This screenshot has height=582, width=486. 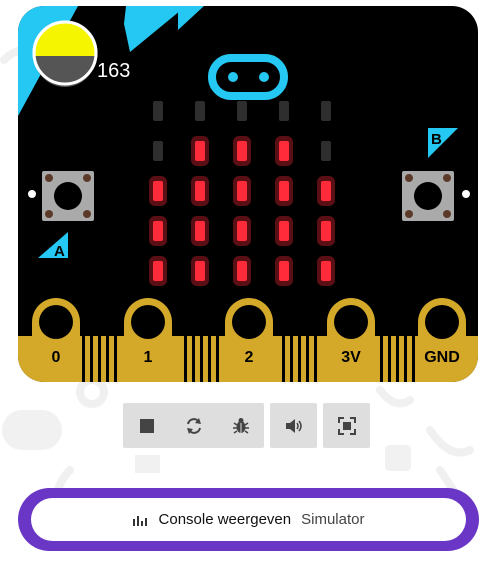 What do you see at coordinates (248, 77) in the screenshot?
I see `touch-logo-icon` at bounding box center [248, 77].